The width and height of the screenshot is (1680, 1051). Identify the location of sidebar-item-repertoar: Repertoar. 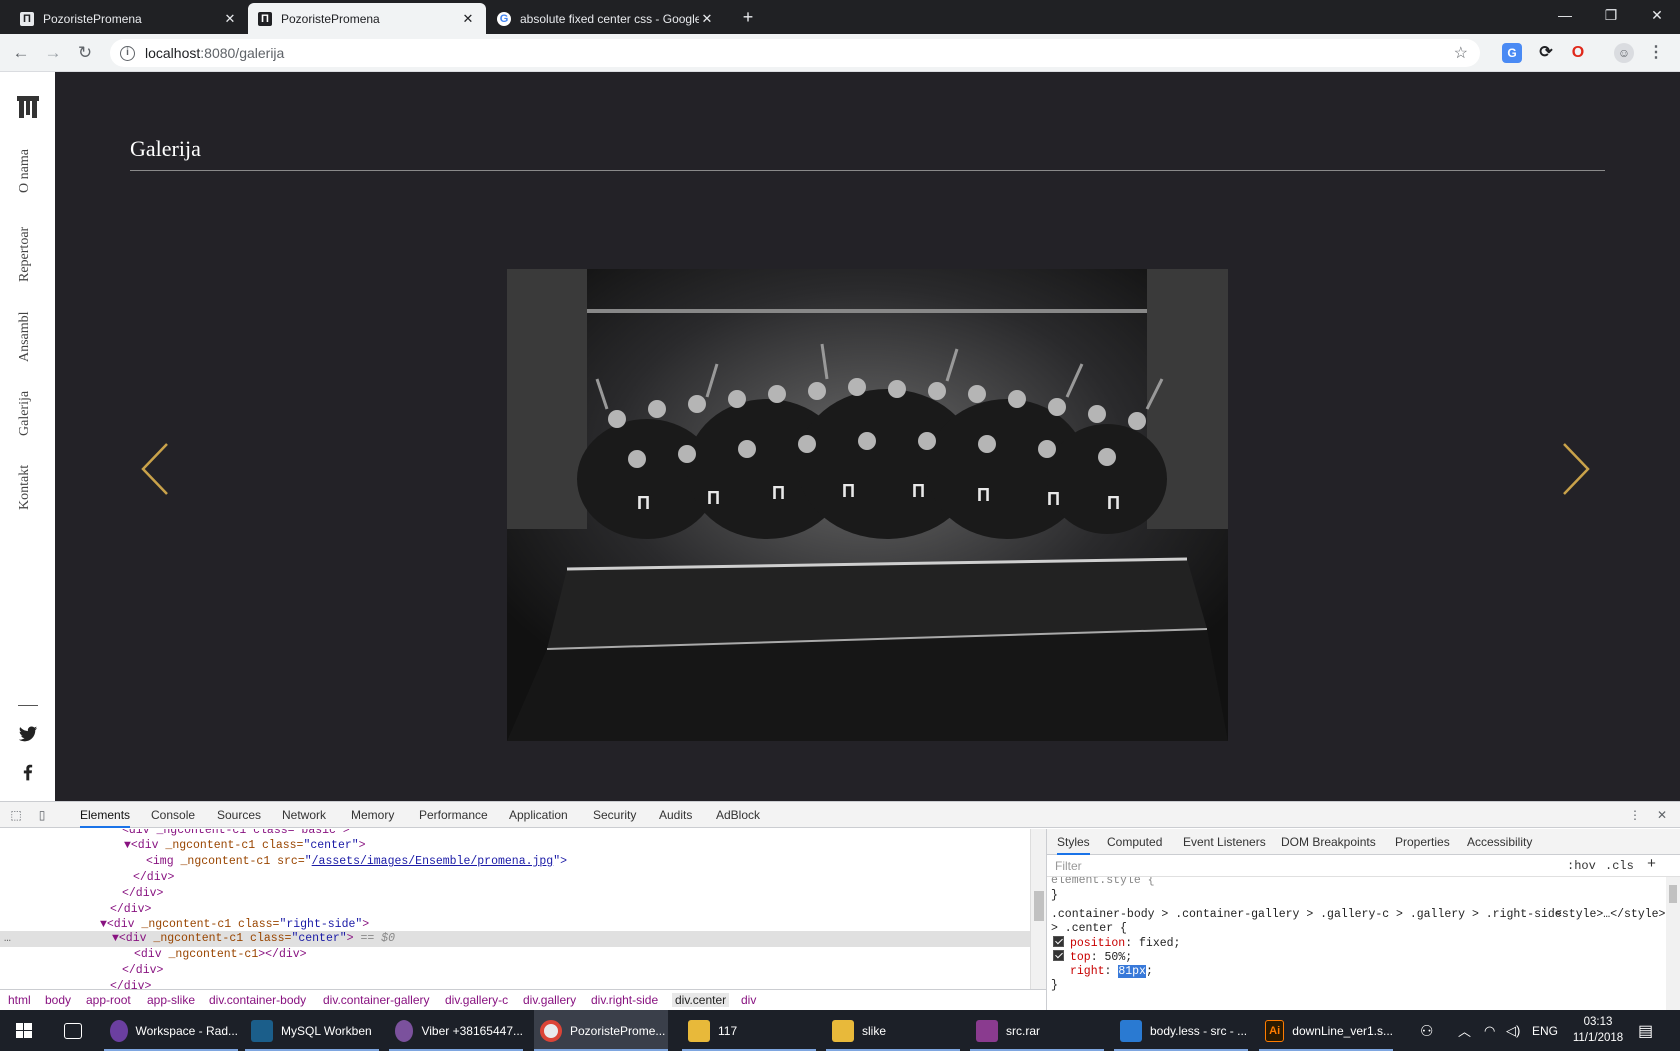
(25, 254).